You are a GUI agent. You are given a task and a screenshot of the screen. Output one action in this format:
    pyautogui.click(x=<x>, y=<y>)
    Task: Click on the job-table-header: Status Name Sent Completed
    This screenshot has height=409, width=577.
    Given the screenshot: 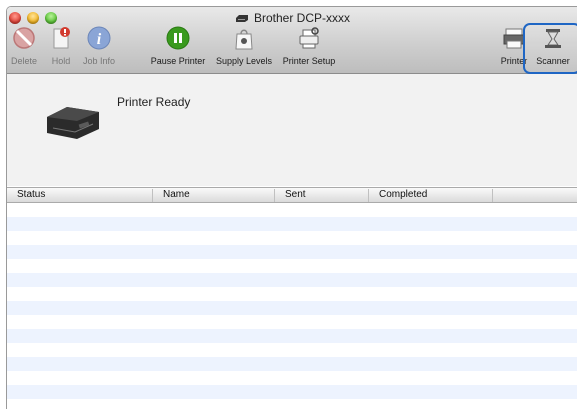 What is the action you would take?
    pyautogui.click(x=292, y=195)
    